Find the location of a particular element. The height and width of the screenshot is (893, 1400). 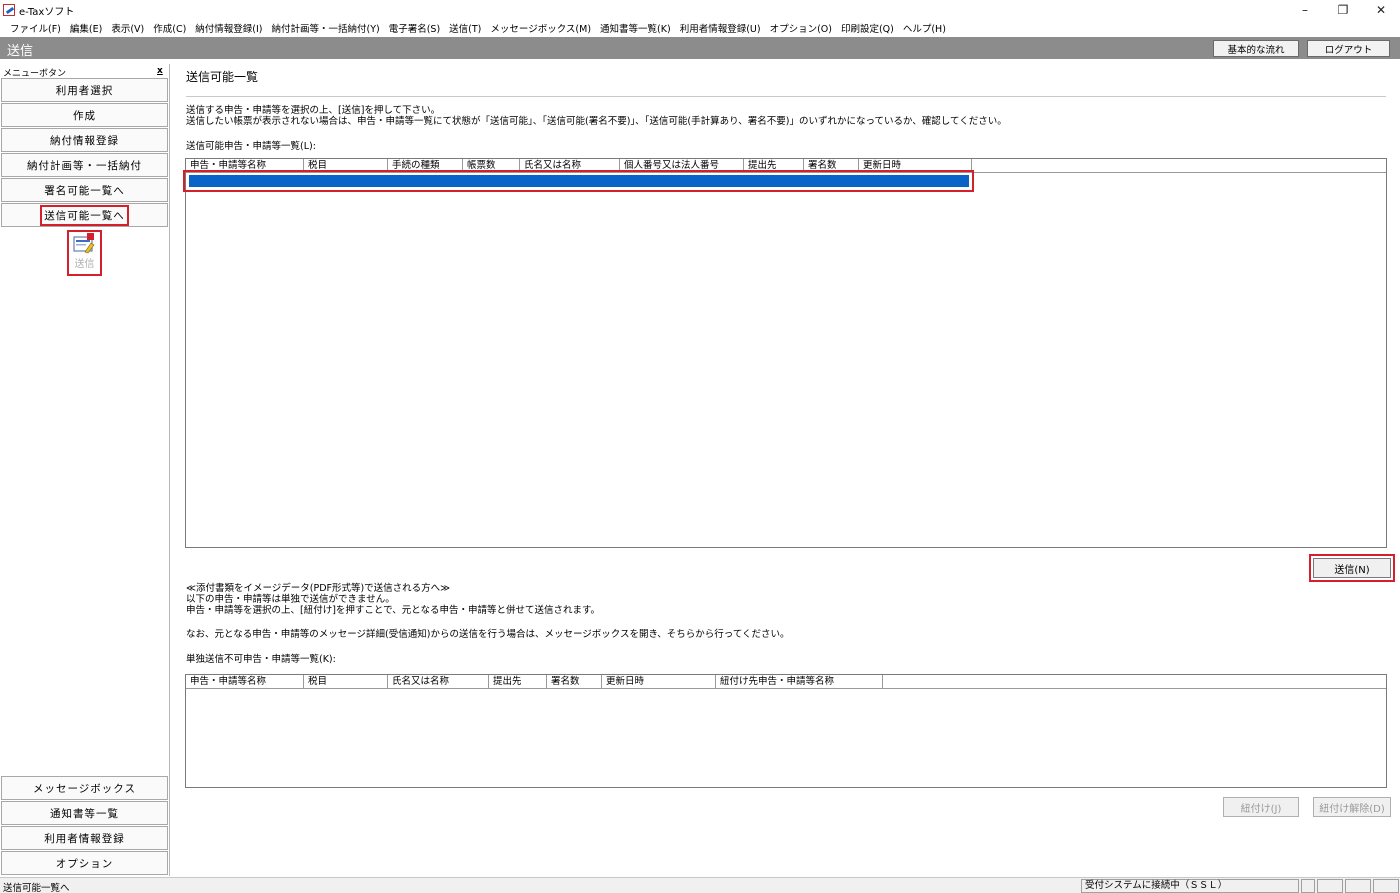

col2-name: 氏名又は名称 is located at coordinates (438, 681).